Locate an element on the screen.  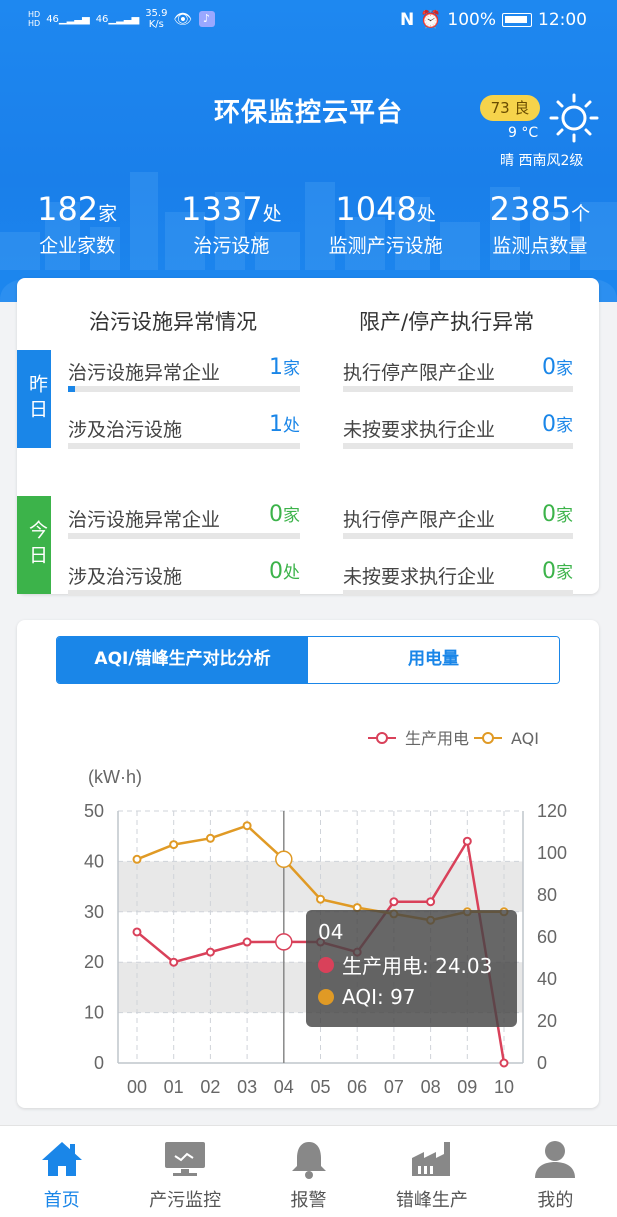
x-tick-label: 02 is located at coordinates (210, 1087).